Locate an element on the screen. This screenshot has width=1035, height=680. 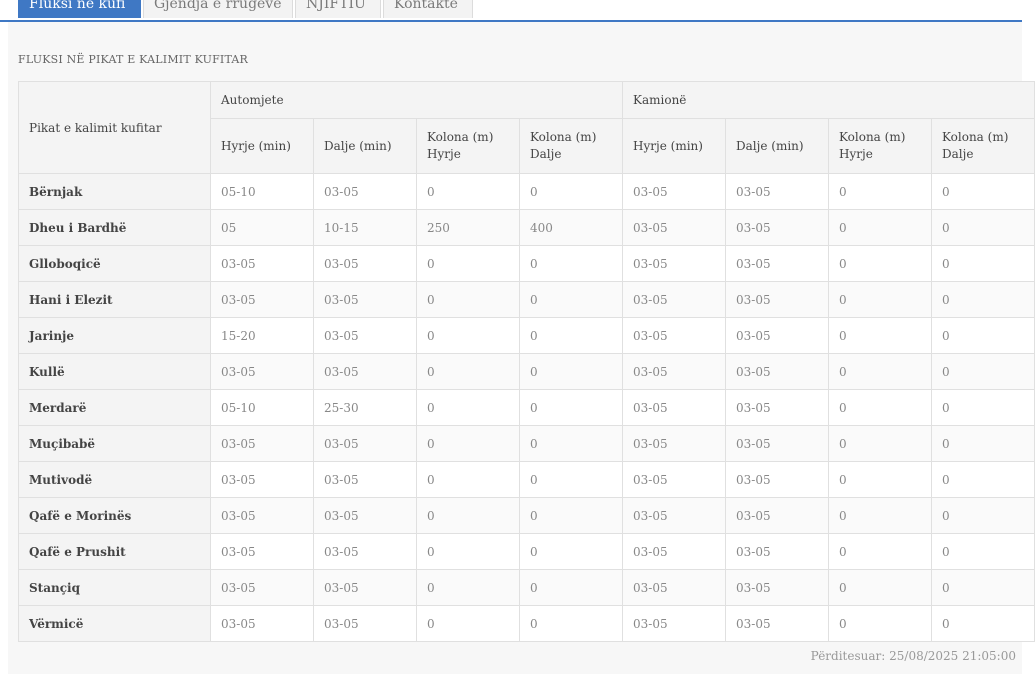
tab-kontakte: Kontakte is located at coordinates (428, 9).